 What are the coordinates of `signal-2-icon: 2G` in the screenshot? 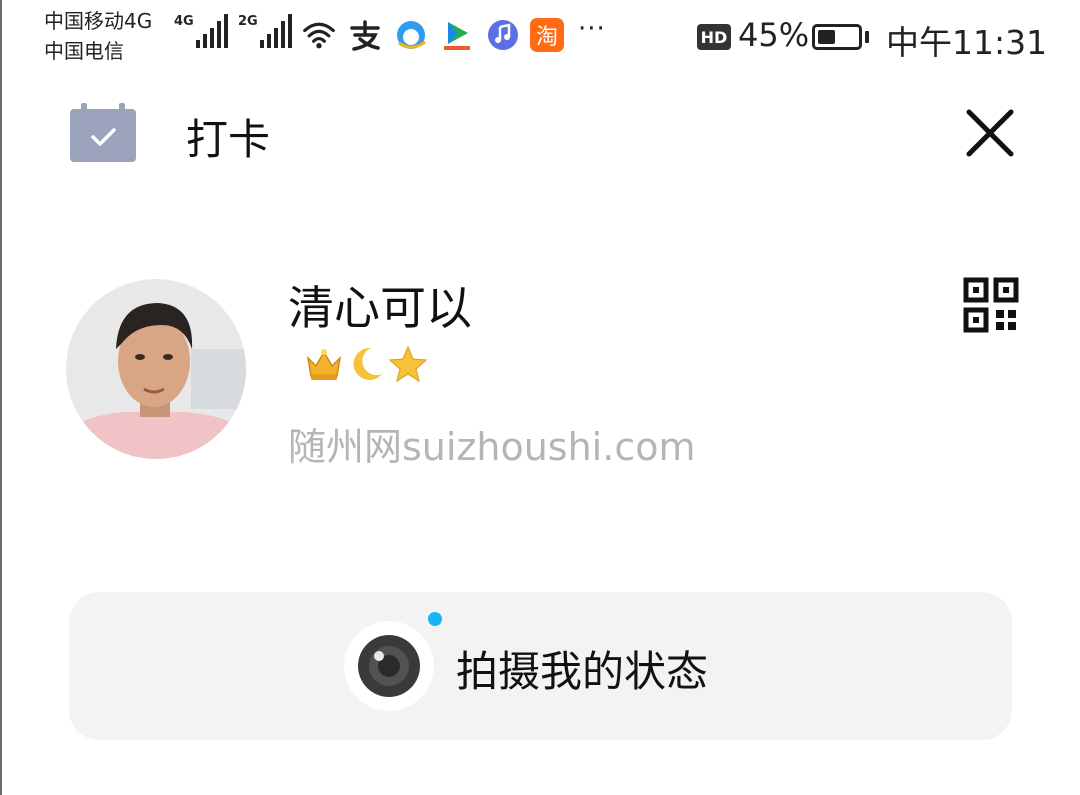 It's located at (265, 31).